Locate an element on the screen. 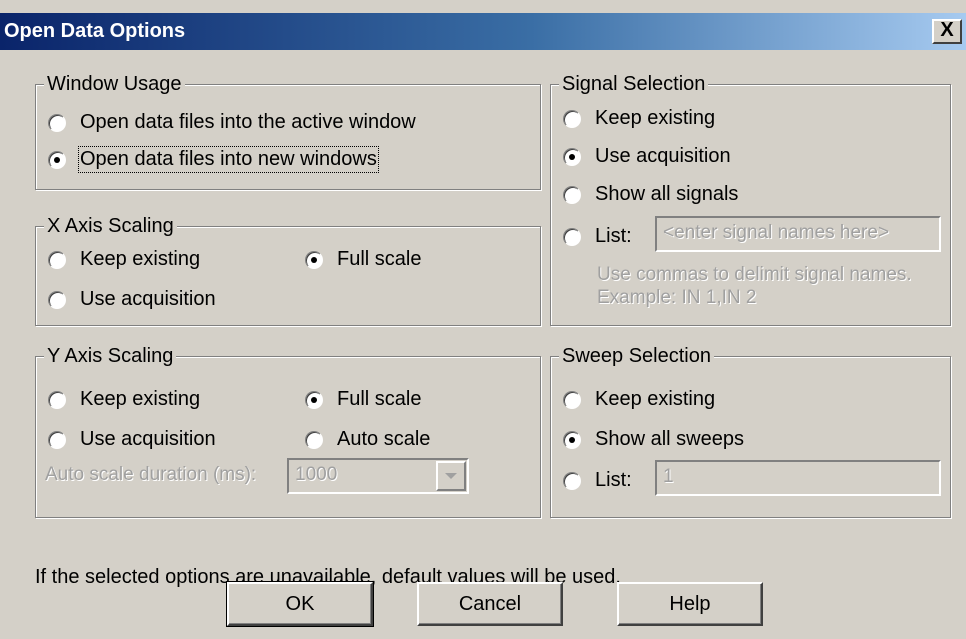  dialog-title: Open Data Options is located at coordinates (95, 31).